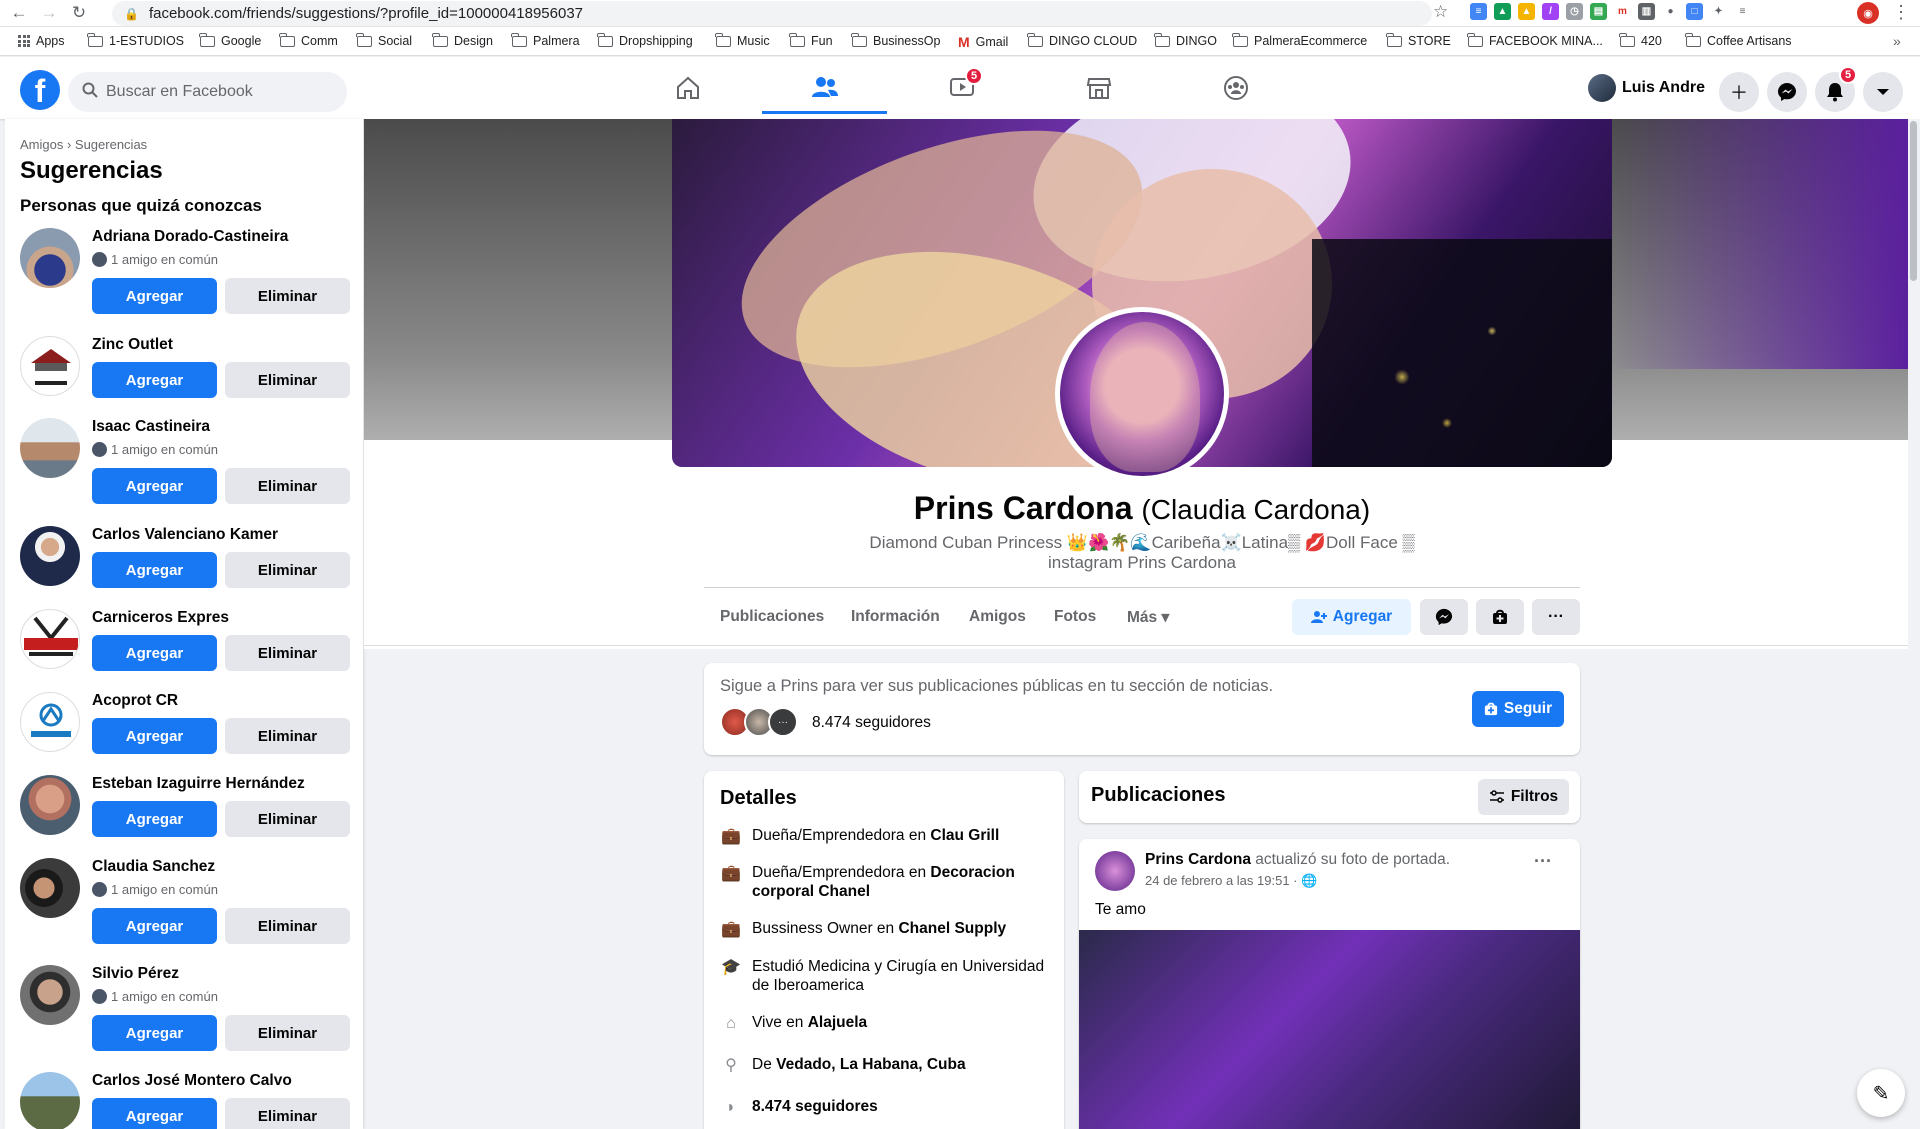  I want to click on bookmark-folder: 420, so click(1640, 40).